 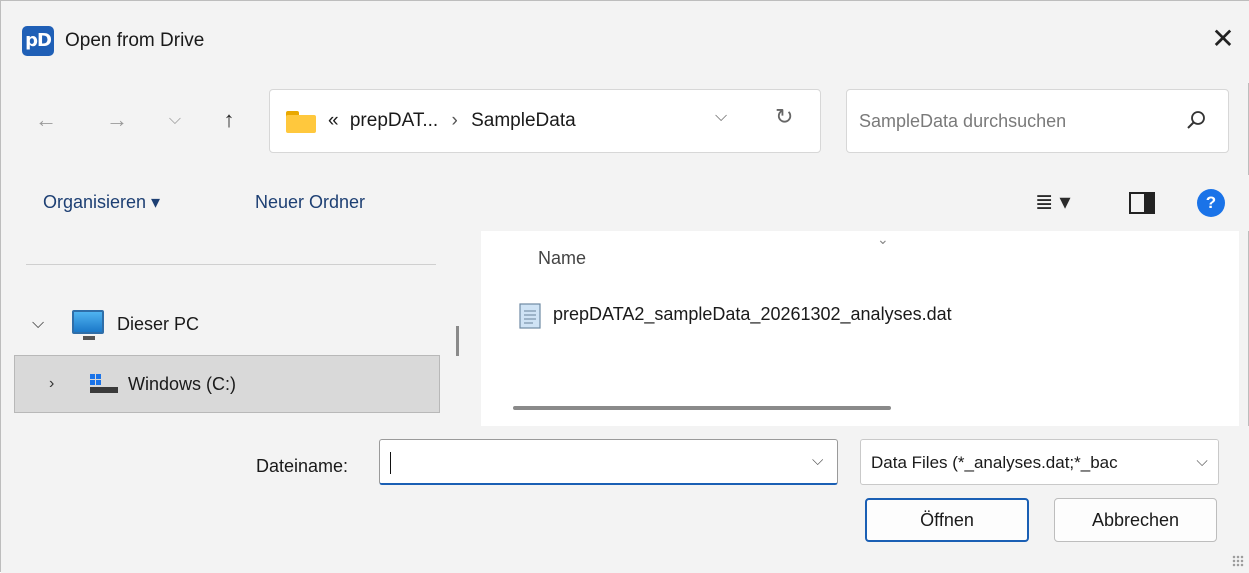 What do you see at coordinates (523, 120) in the screenshot?
I see `breadcrumb-item-sampledata: SampleData` at bounding box center [523, 120].